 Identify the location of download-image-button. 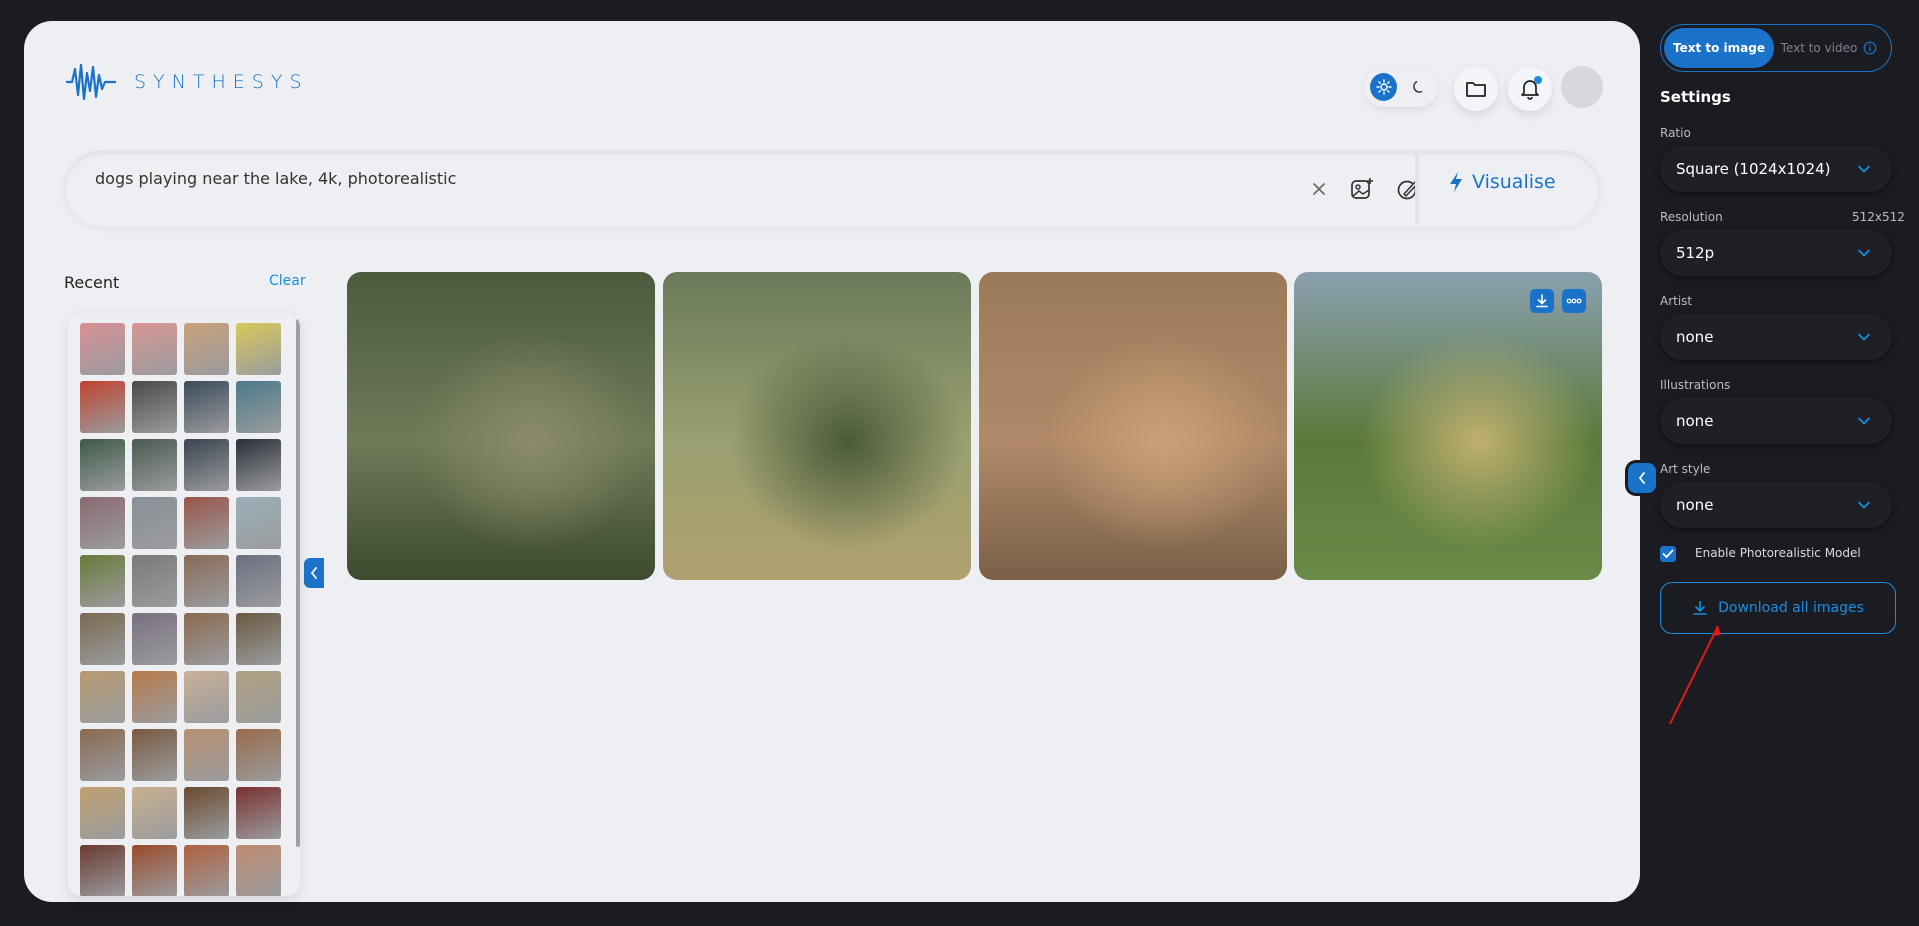
(1542, 301).